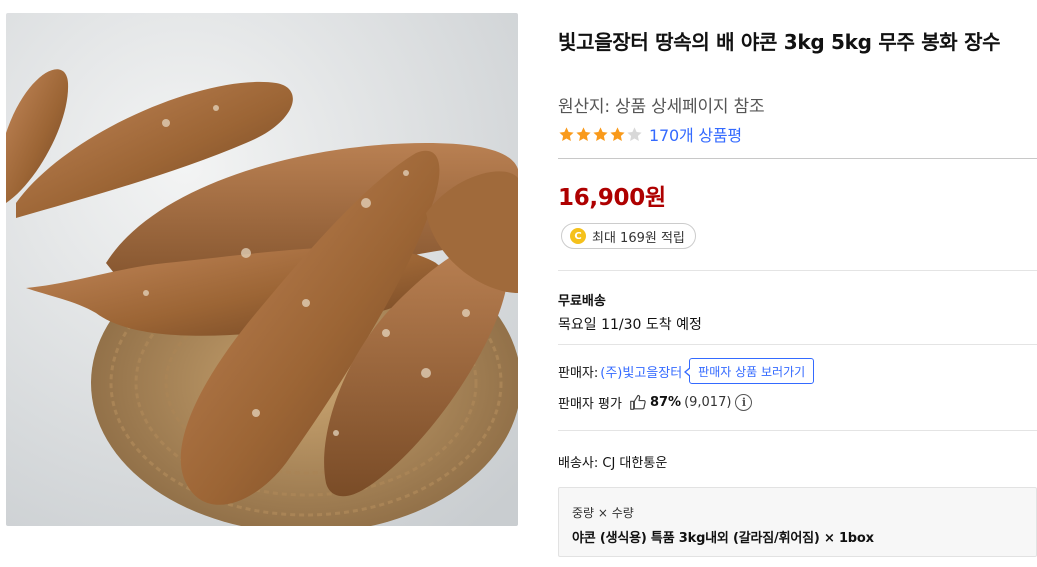 The width and height of the screenshot is (1037, 567). Describe the element at coordinates (578, 373) in the screenshot. I see `seller-label: 판매자:` at that location.